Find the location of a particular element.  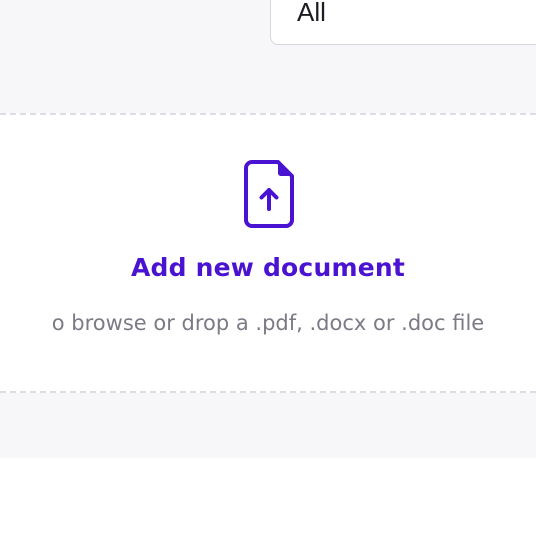

dropzone-title: Add new document is located at coordinates (268, 268).